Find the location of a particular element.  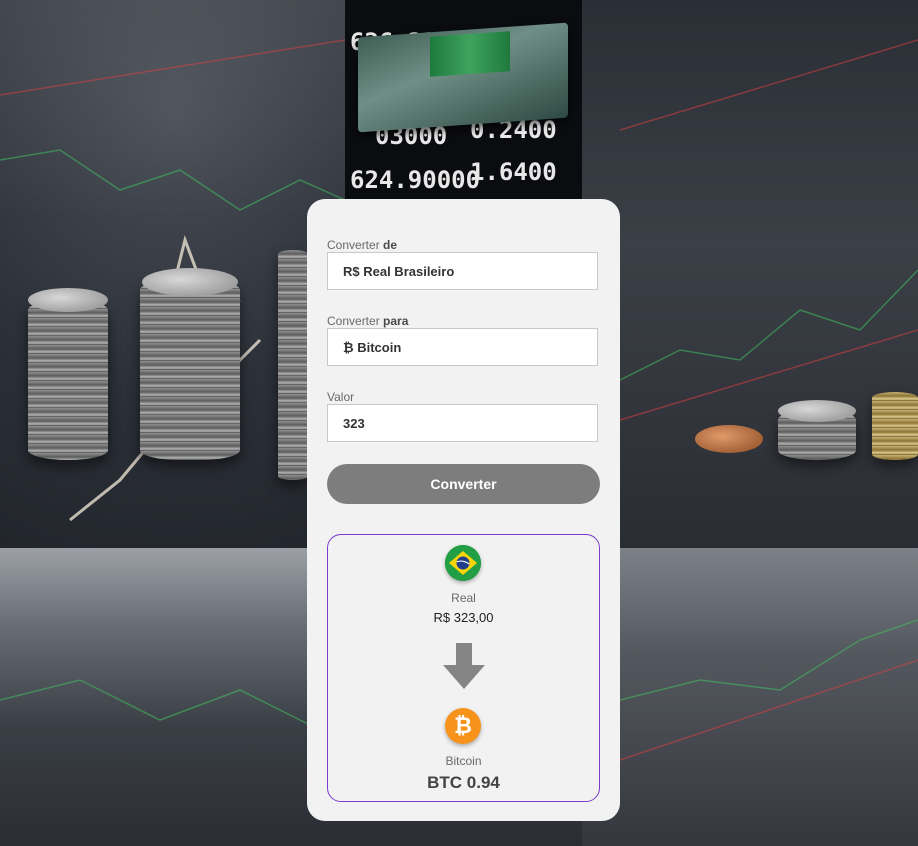

from-currency-value: R$ Real Brasileiro is located at coordinates (399, 271).